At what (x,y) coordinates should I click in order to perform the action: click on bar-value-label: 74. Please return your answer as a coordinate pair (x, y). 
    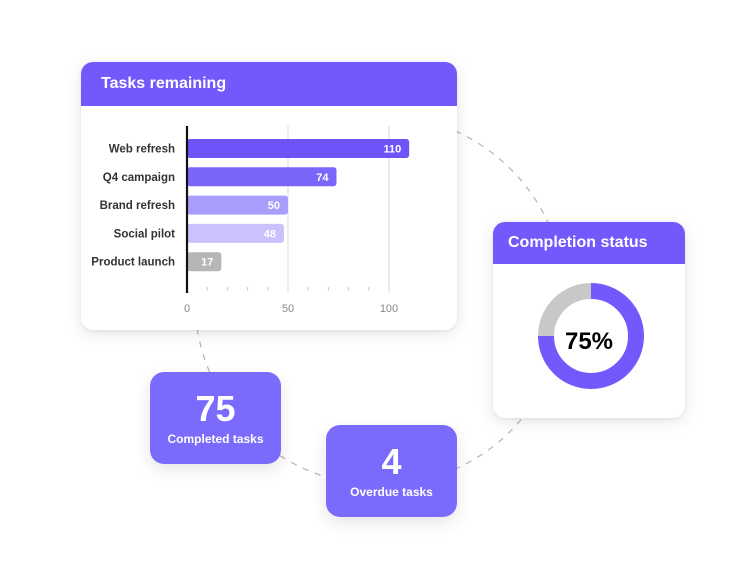
    Looking at the image, I should click on (322, 178).